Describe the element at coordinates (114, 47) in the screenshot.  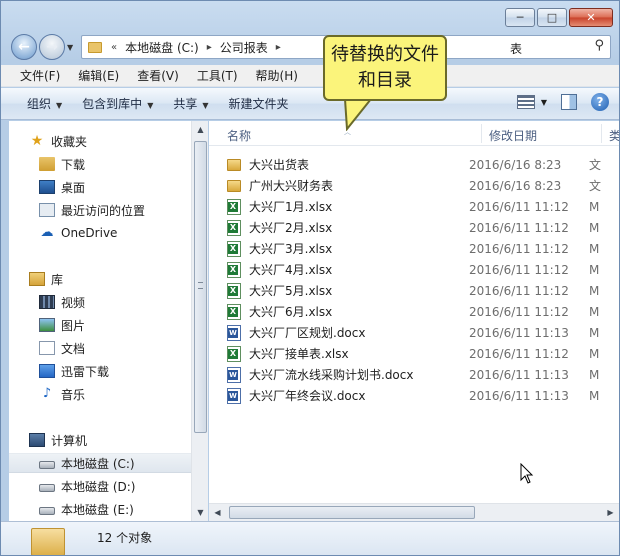
I see `breadcrumb-overflow-icon: «` at that location.